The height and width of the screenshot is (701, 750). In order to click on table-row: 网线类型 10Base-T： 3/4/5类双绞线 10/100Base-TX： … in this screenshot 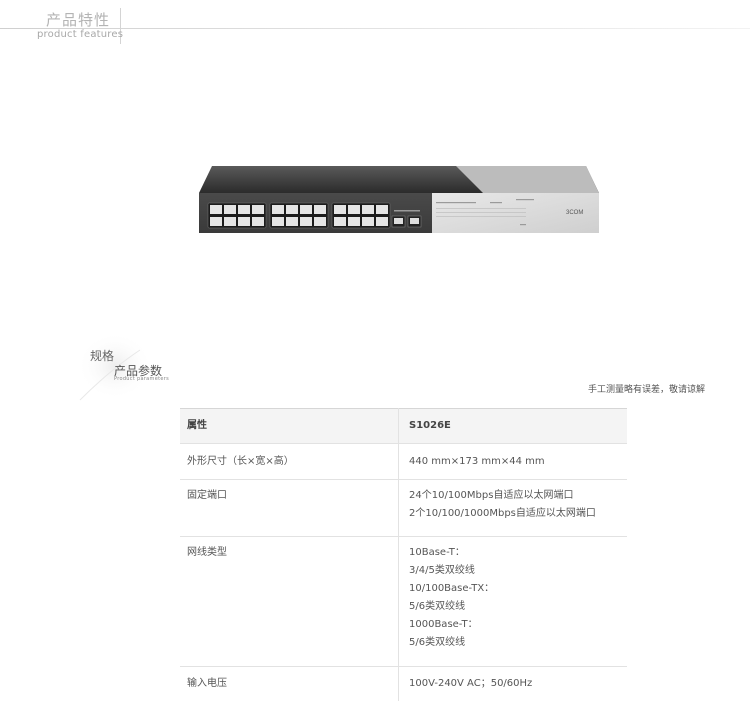, I will do `click(403, 602)`.